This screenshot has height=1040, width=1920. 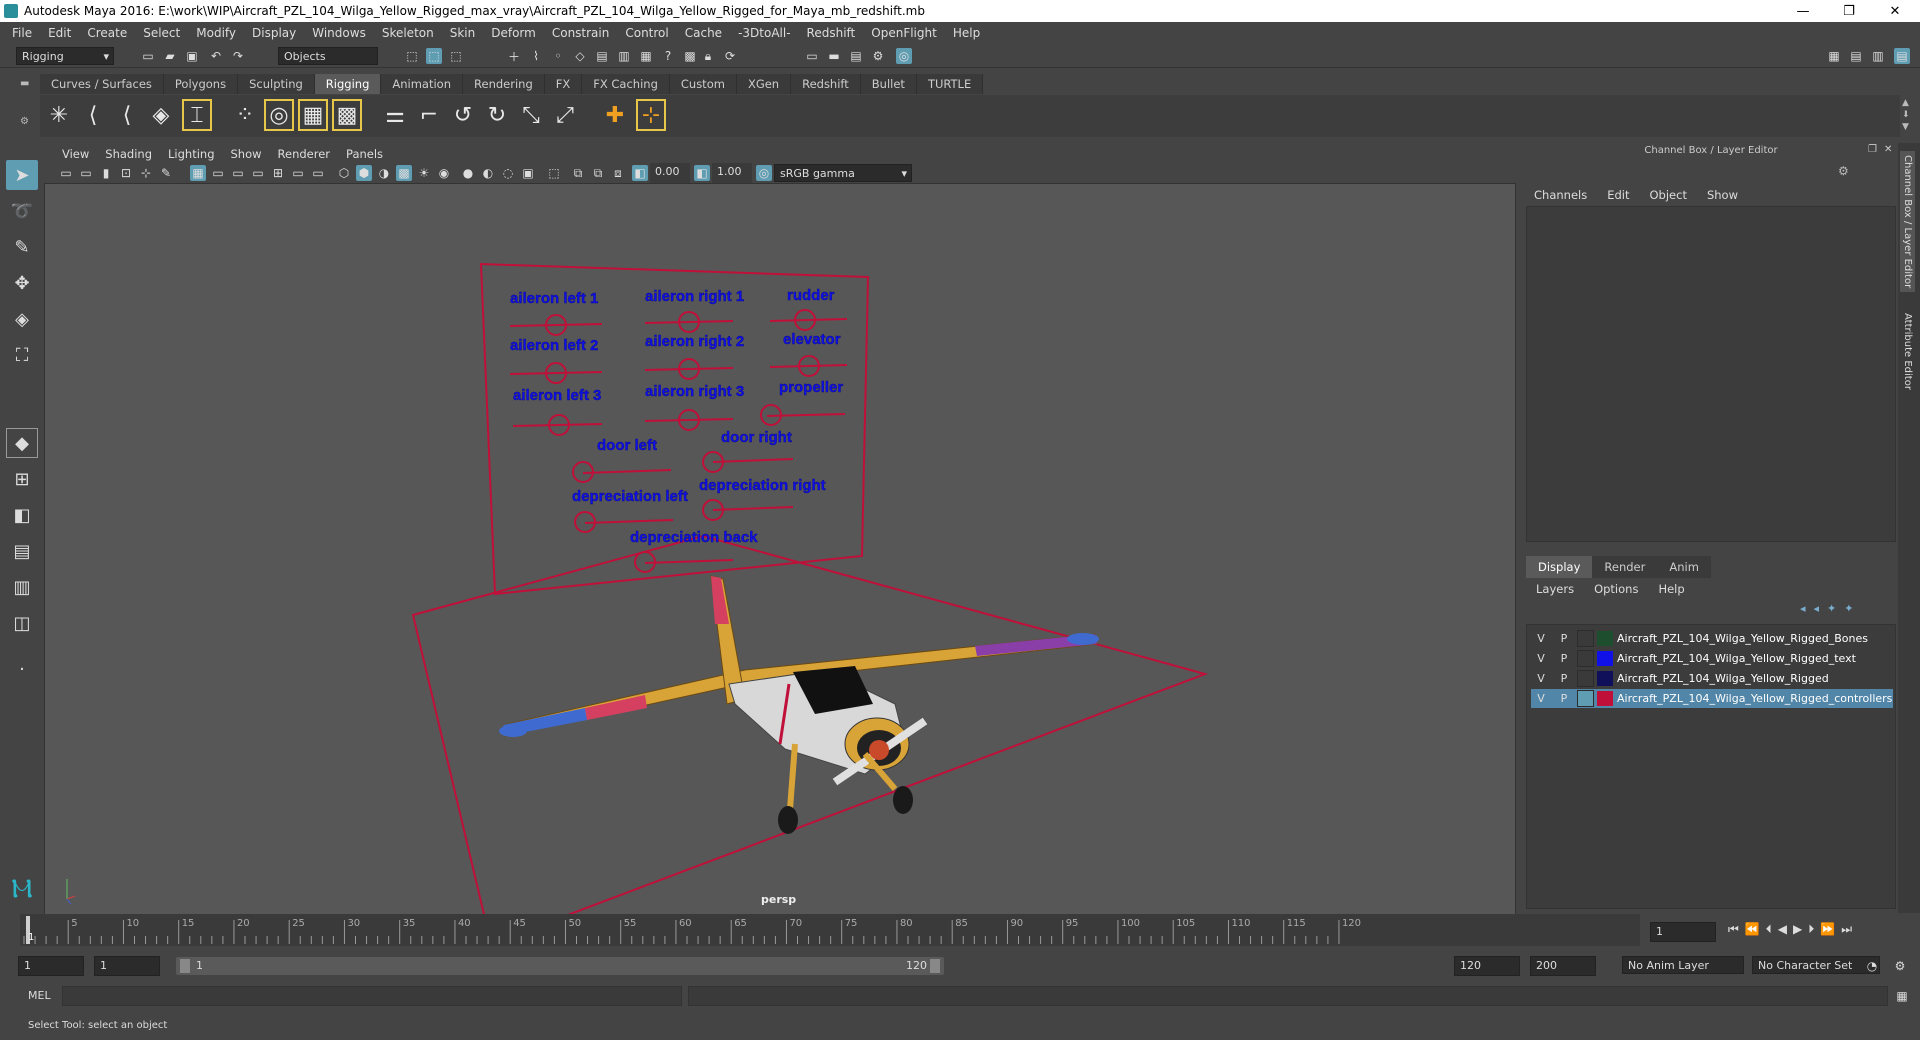 What do you see at coordinates (274, 33) in the screenshot?
I see `menu-display: Display` at bounding box center [274, 33].